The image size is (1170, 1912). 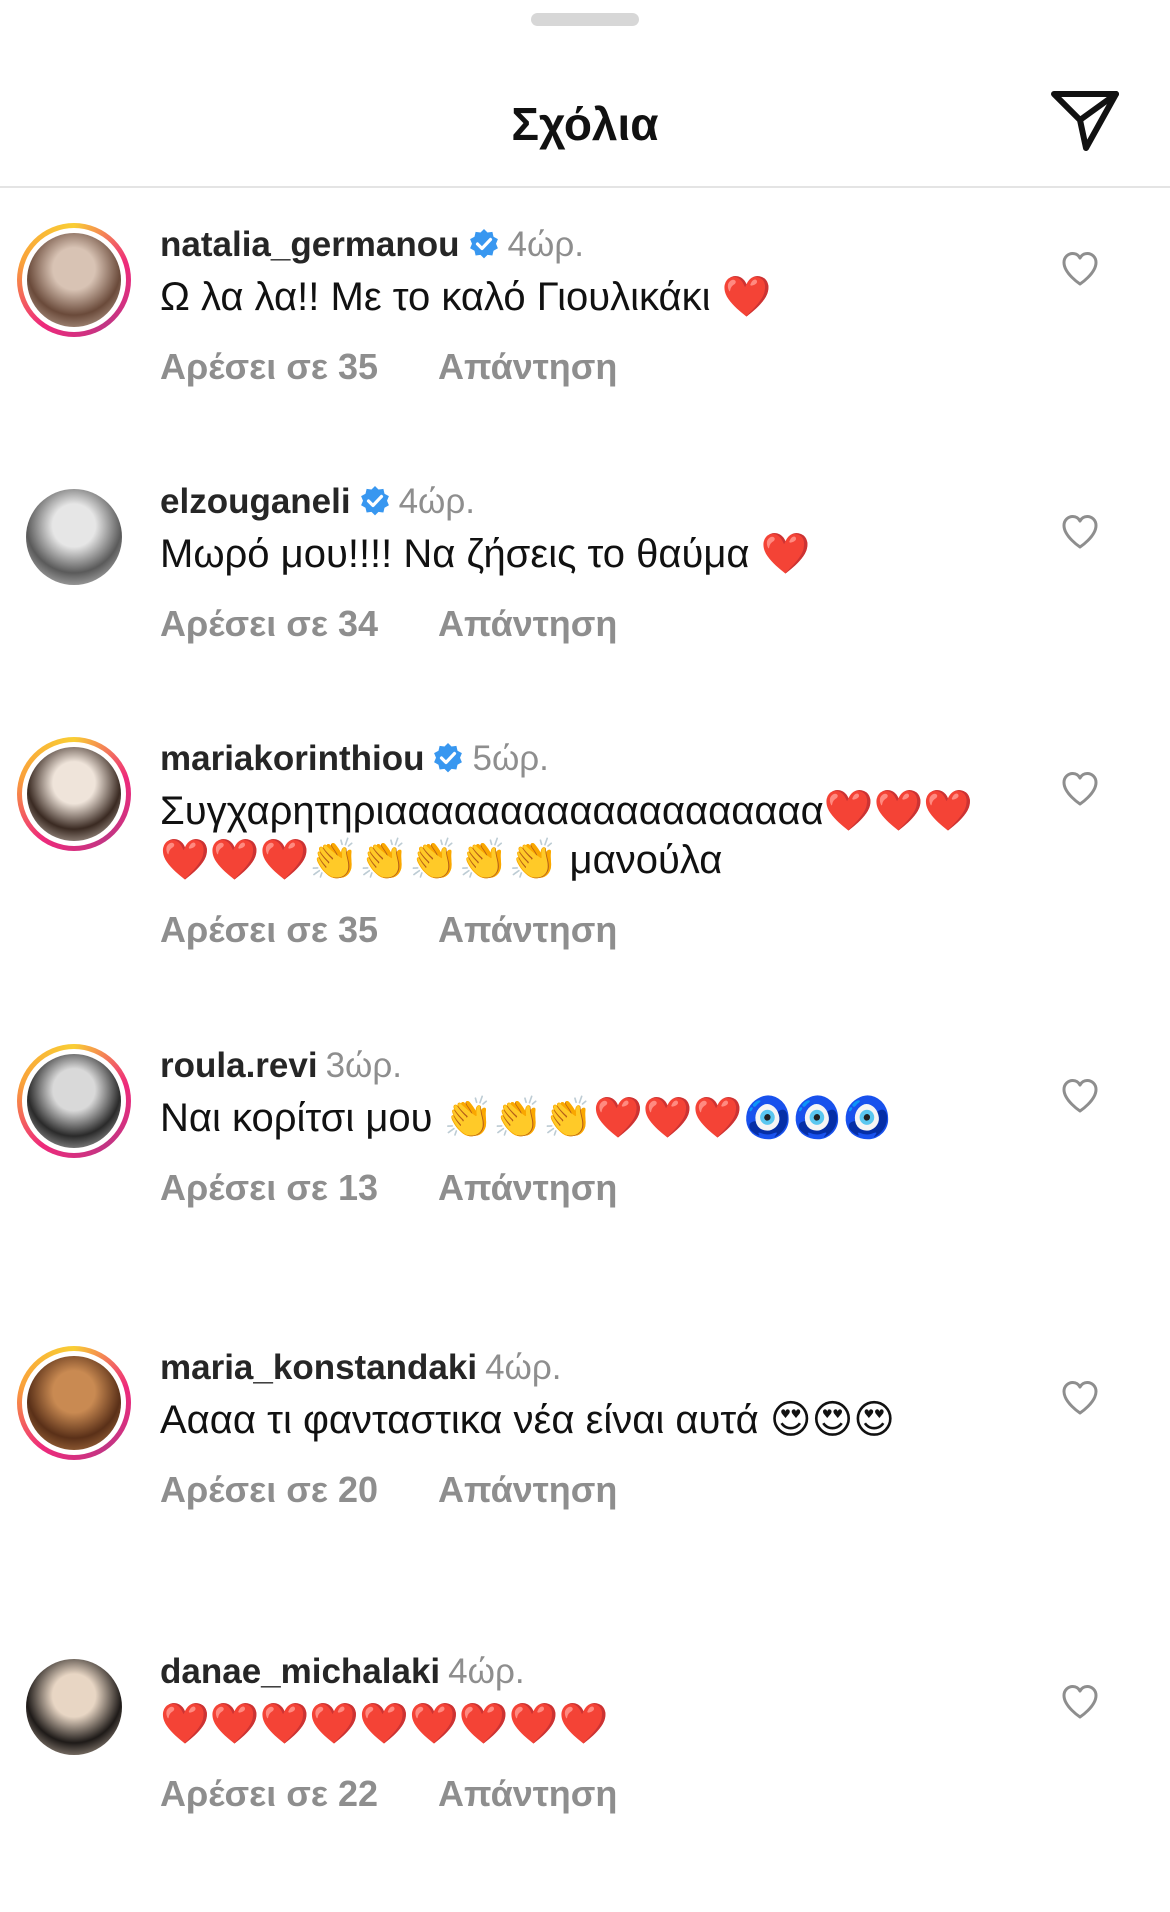 I want to click on likes-count: Αρέσει σε 22, so click(x=269, y=1793).